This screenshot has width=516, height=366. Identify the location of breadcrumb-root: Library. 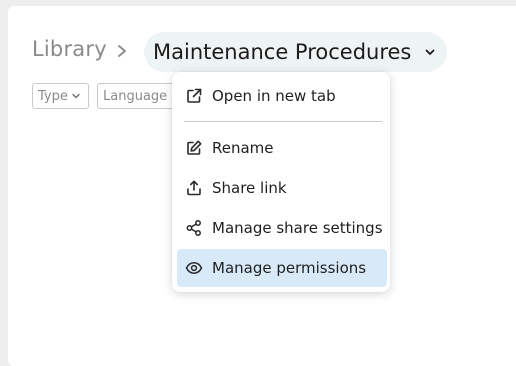
(69, 49).